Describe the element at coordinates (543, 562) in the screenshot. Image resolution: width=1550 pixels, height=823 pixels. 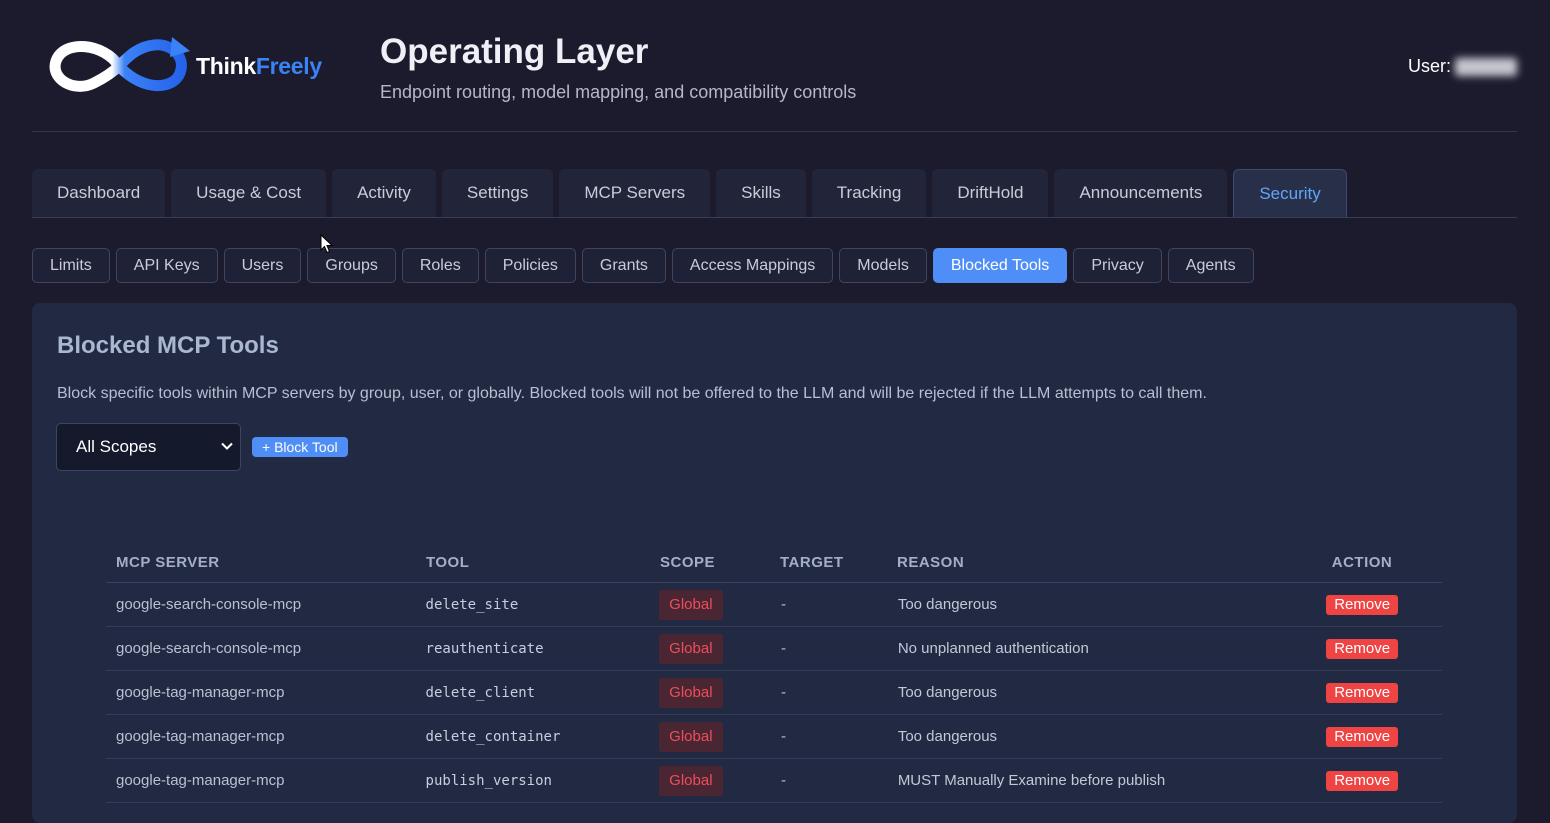
I see `col-tool: TOOL` at that location.